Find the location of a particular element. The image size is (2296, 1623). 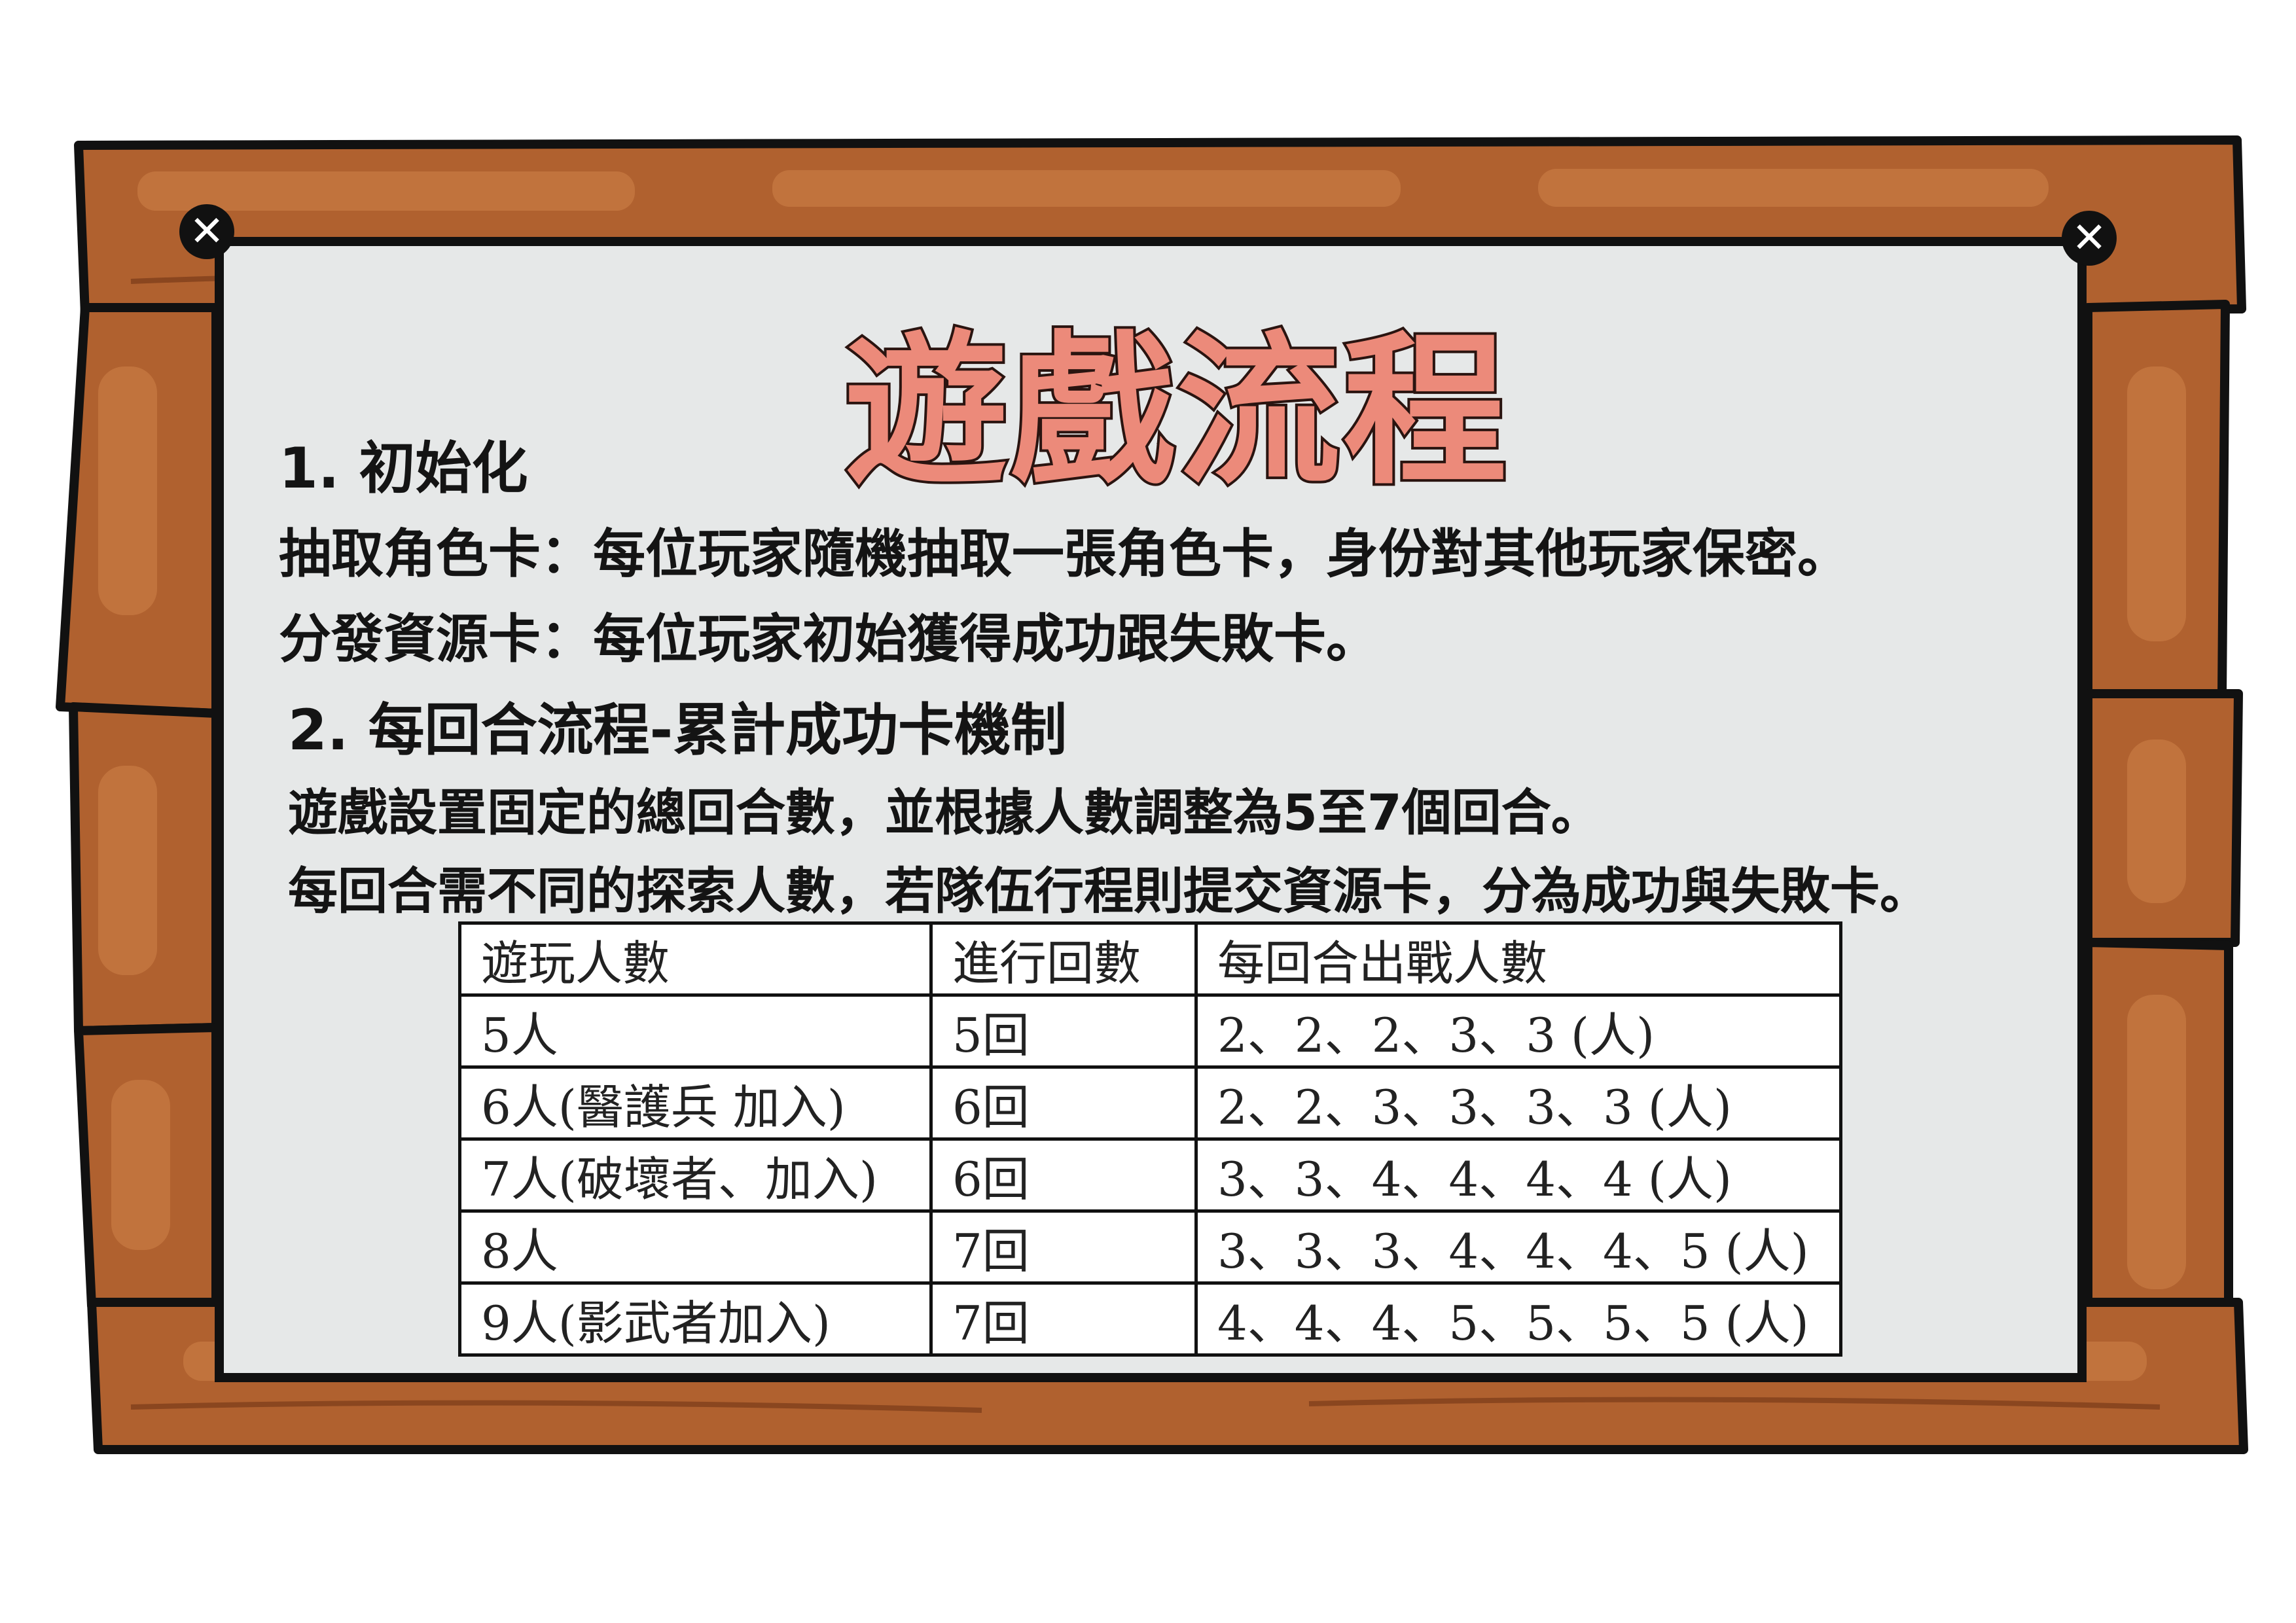

header-player-count: 遊玩人數 is located at coordinates (695, 959).